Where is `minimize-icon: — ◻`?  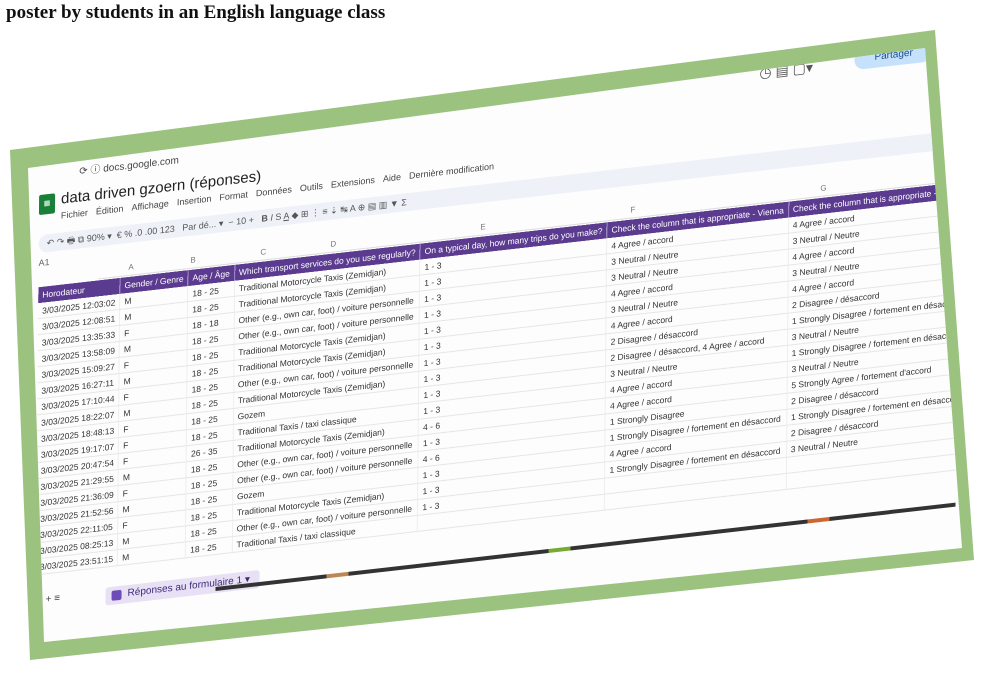
minimize-icon: — ◻ is located at coordinates (699, 54).